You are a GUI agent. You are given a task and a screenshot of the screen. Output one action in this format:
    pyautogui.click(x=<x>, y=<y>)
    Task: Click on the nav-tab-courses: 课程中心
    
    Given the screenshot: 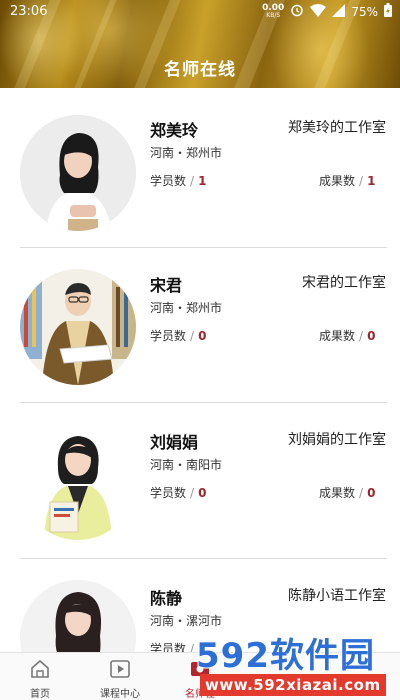 What is the action you would take?
    pyautogui.click(x=120, y=679)
    